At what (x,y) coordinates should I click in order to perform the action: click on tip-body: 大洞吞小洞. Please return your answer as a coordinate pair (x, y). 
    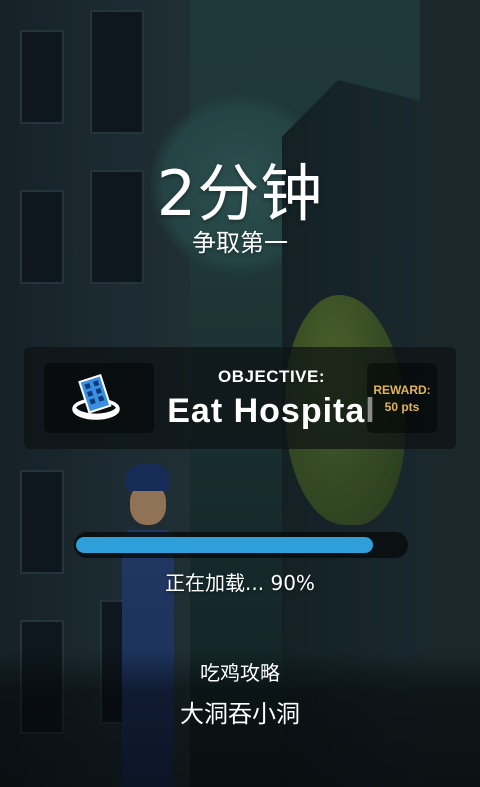
    Looking at the image, I should click on (240, 714).